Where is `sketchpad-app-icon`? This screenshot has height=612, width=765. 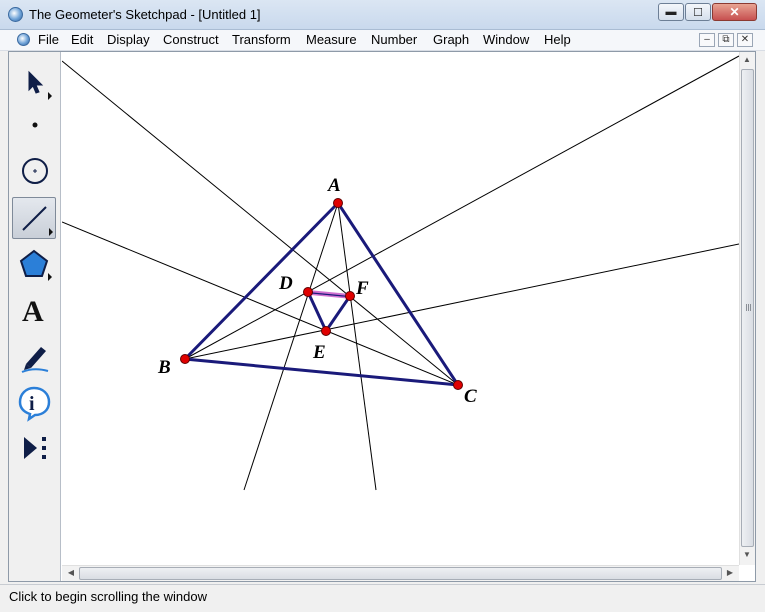 sketchpad-app-icon is located at coordinates (15, 14).